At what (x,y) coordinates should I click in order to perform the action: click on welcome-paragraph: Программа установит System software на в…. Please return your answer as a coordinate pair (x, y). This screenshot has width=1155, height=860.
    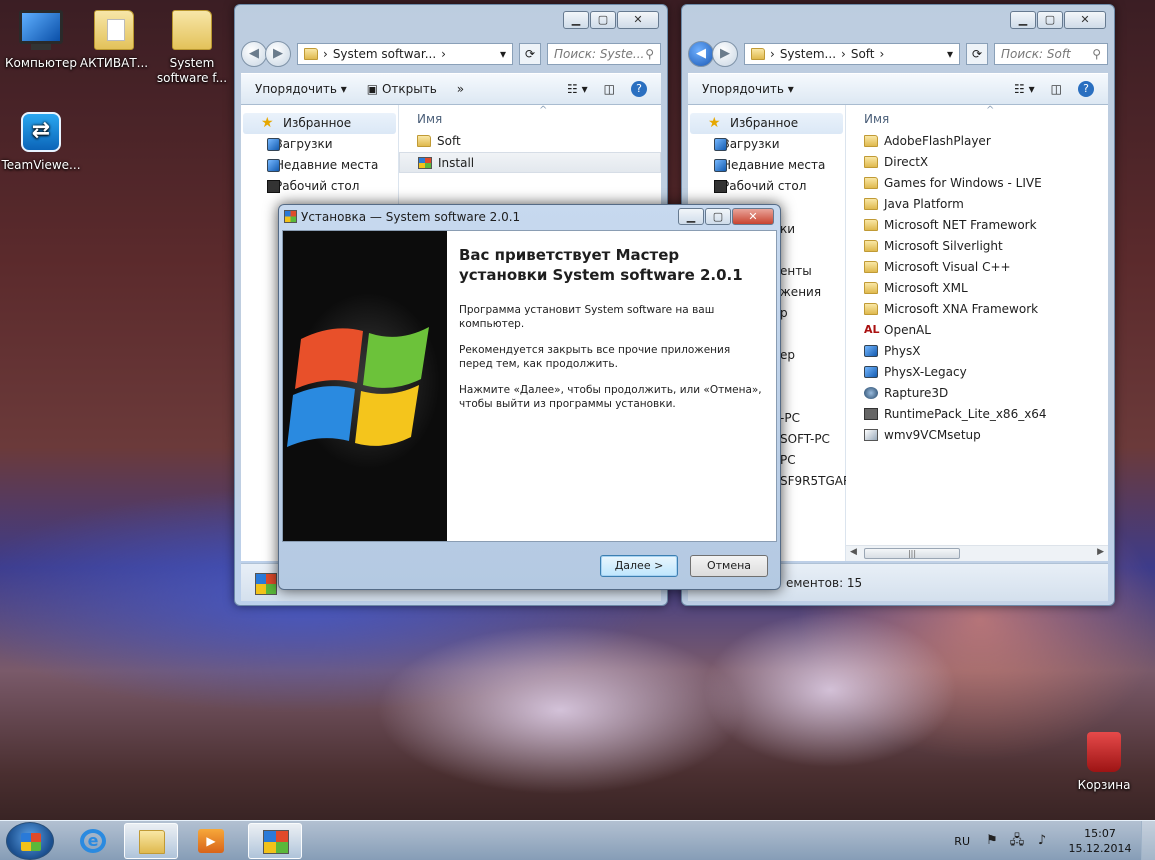
    Looking at the image, I should click on (587, 317).